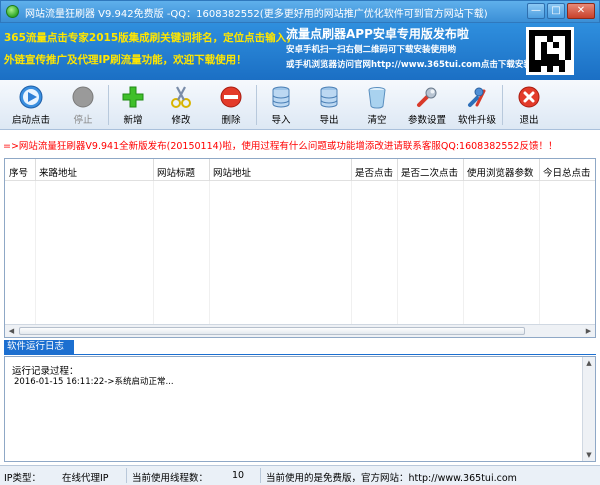  I want to click on import-label: 导入, so click(281, 120).